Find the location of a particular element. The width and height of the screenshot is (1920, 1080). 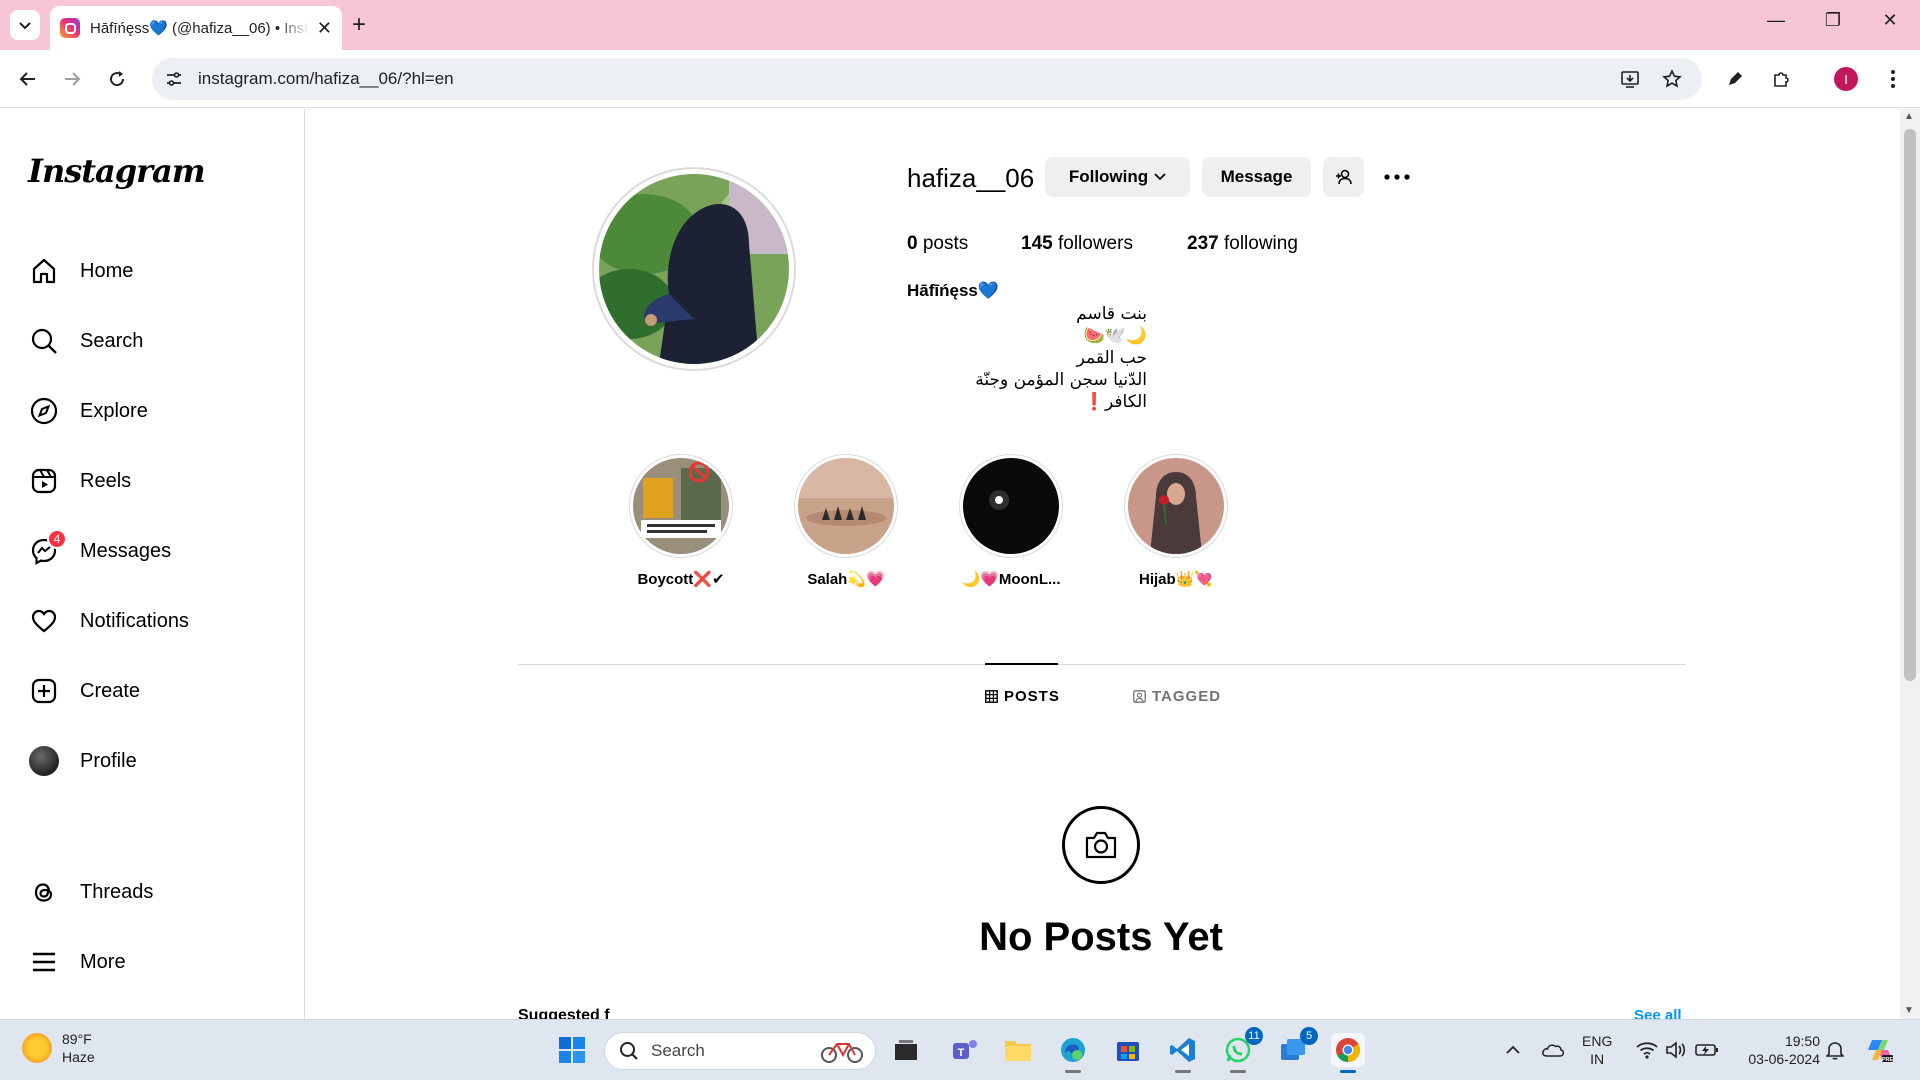

tab-tagged-label: TAGGED is located at coordinates (1187, 696).